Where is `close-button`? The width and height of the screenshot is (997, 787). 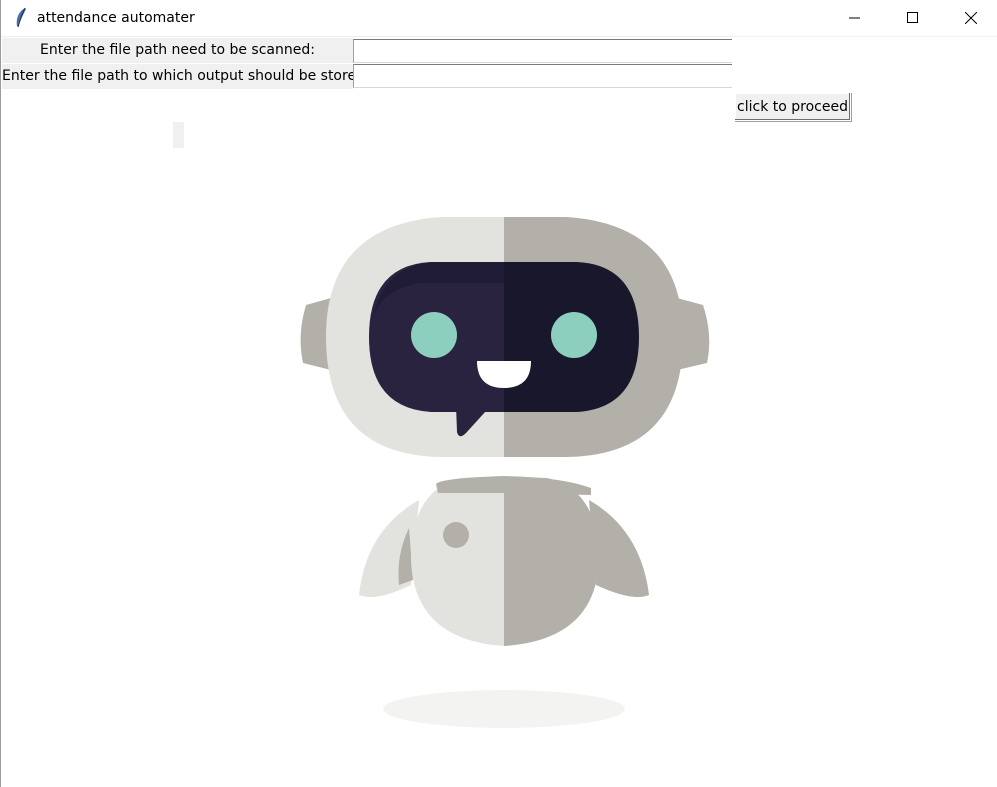 close-button is located at coordinates (969, 18).